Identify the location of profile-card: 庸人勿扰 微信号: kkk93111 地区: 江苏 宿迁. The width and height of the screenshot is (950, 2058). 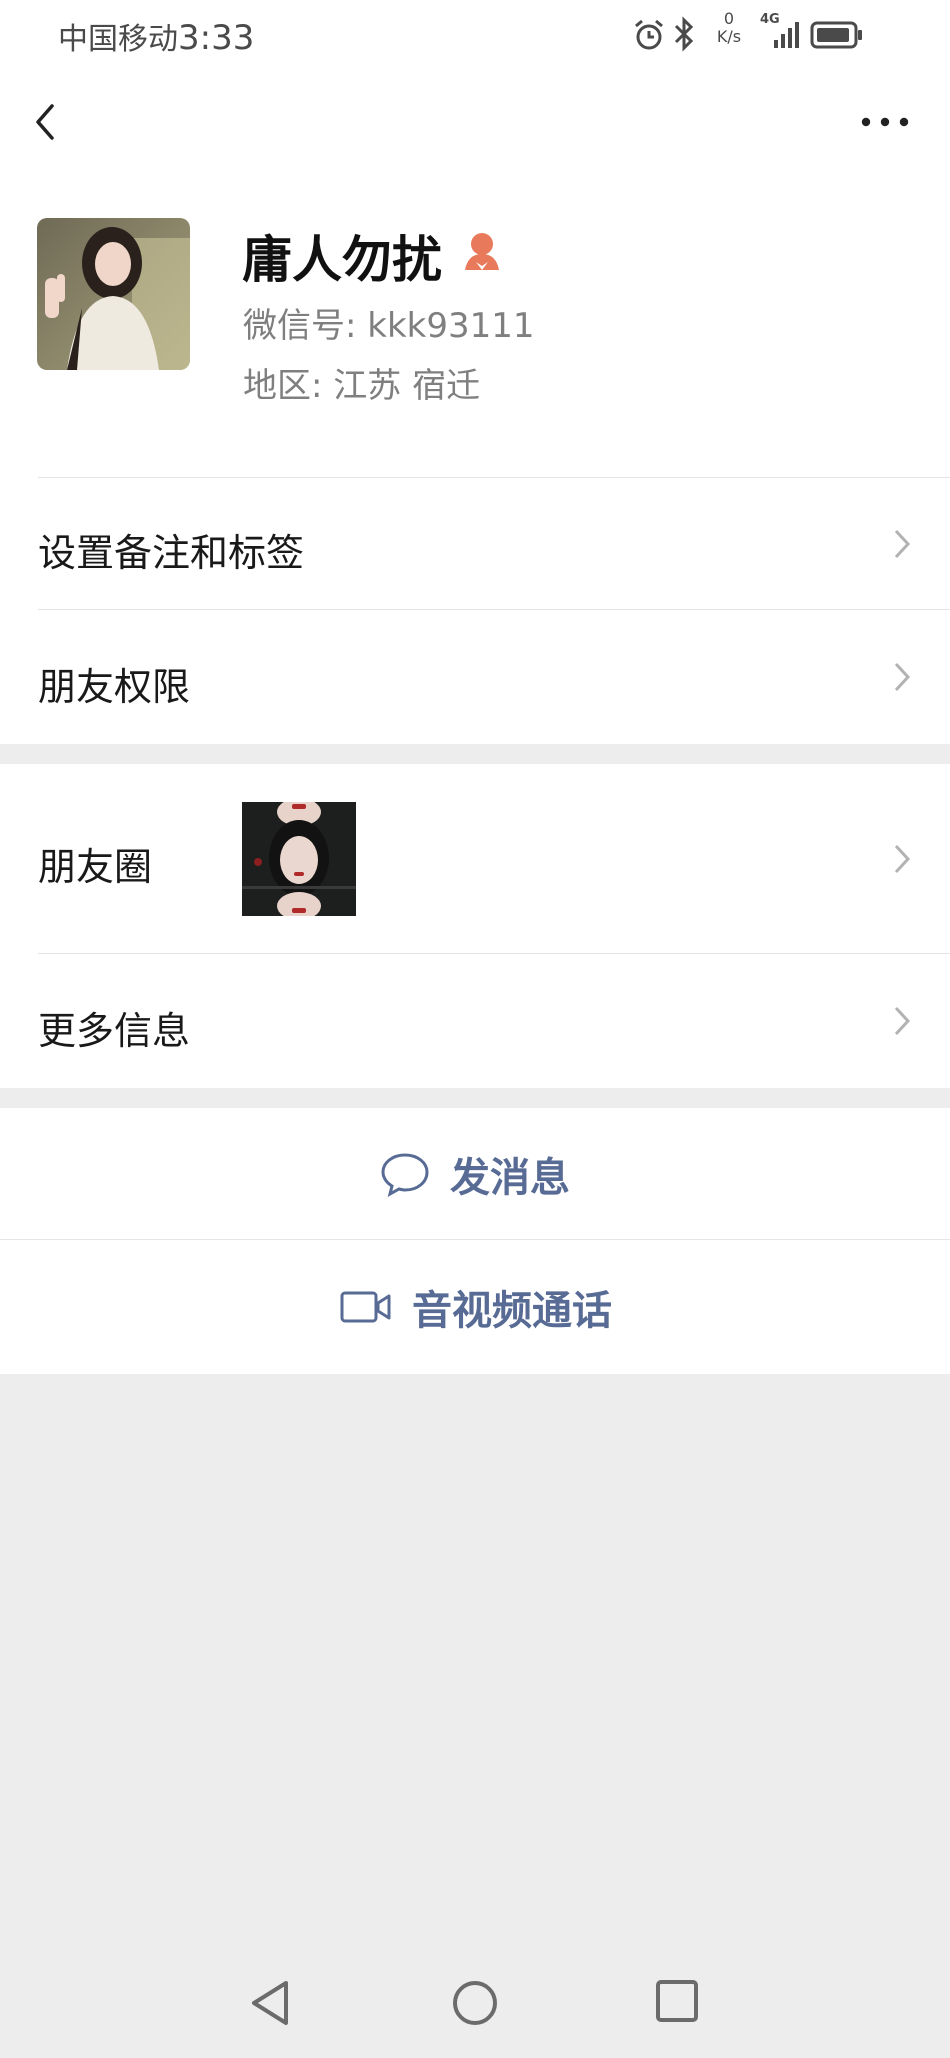
(475, 328).